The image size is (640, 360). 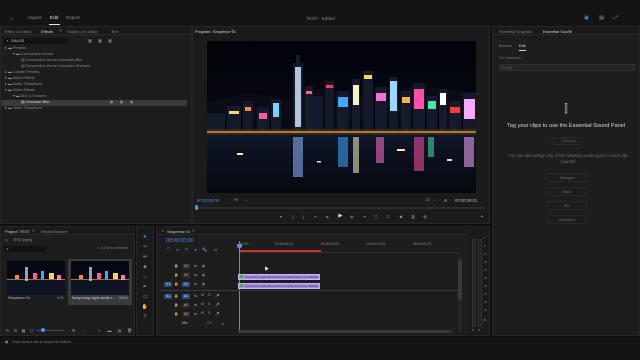 What do you see at coordinates (316, 217) in the screenshot?
I see `go-to-in-icon: ⇤` at bounding box center [316, 217].